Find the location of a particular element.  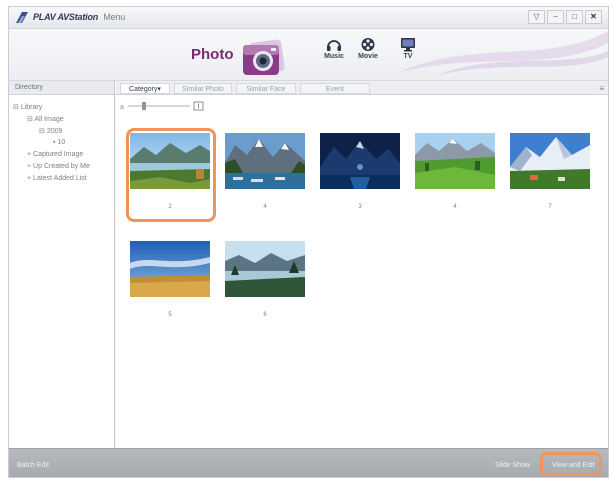

tree-item-latest-added: + Latest Added List is located at coordinates (57, 178).